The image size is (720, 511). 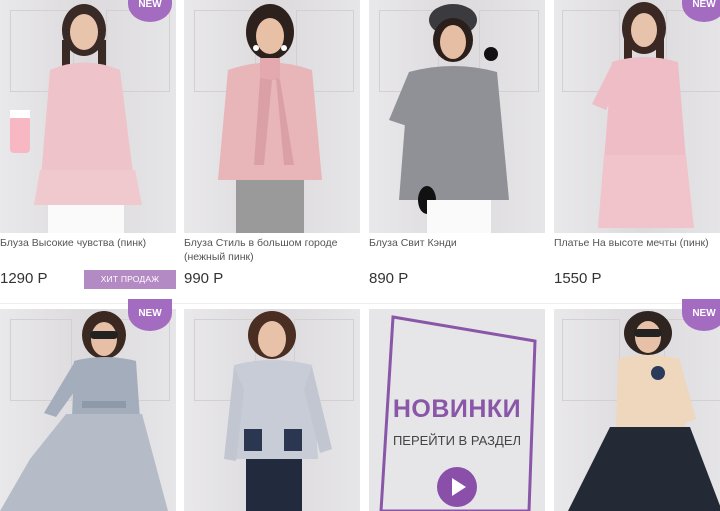 What do you see at coordinates (457, 487) in the screenshot?
I see `play-icon` at bounding box center [457, 487].